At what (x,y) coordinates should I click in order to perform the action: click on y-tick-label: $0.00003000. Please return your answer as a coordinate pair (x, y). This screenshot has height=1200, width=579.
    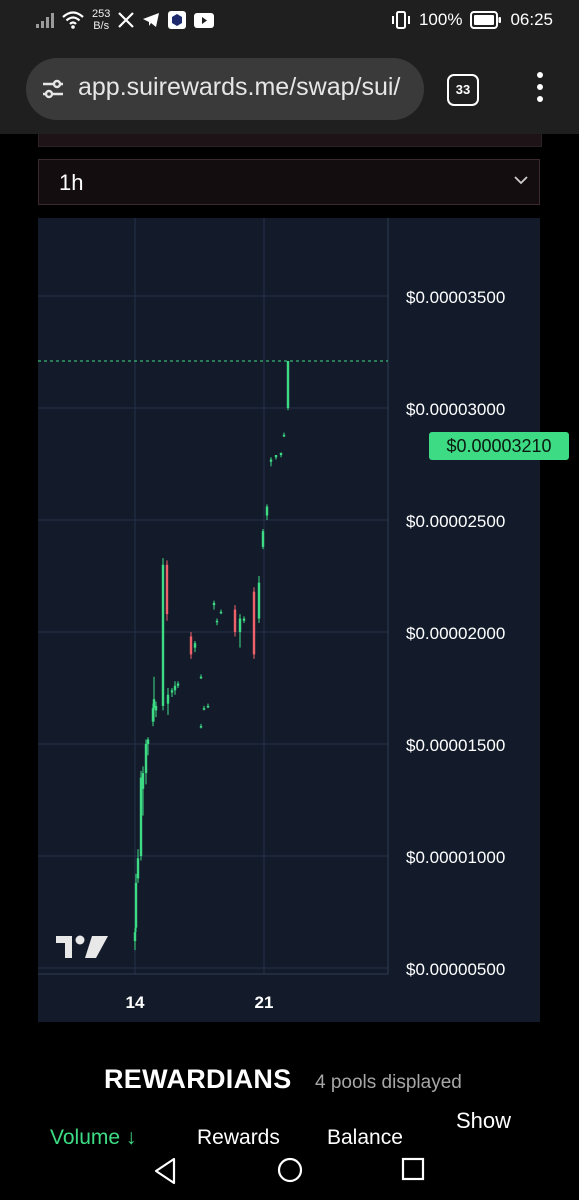
    Looking at the image, I should click on (455, 409).